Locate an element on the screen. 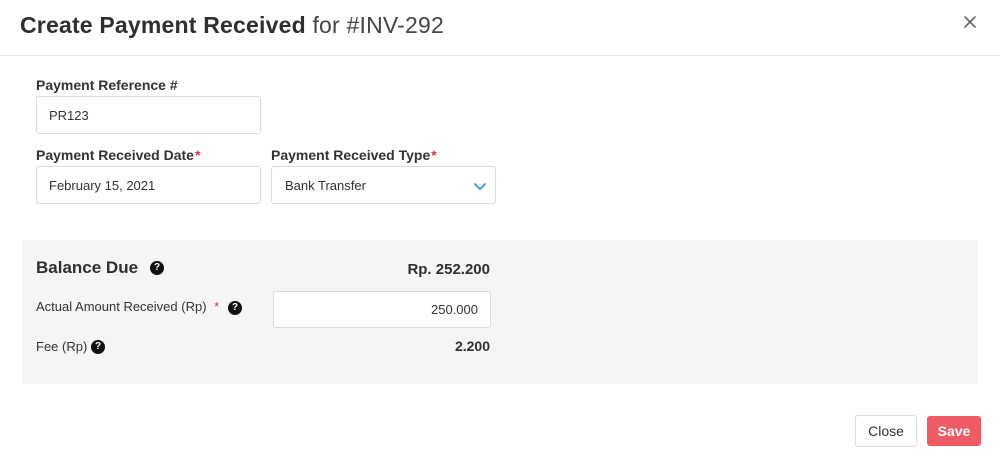  payment-date-label: Payment Received Date* is located at coordinates (118, 155).